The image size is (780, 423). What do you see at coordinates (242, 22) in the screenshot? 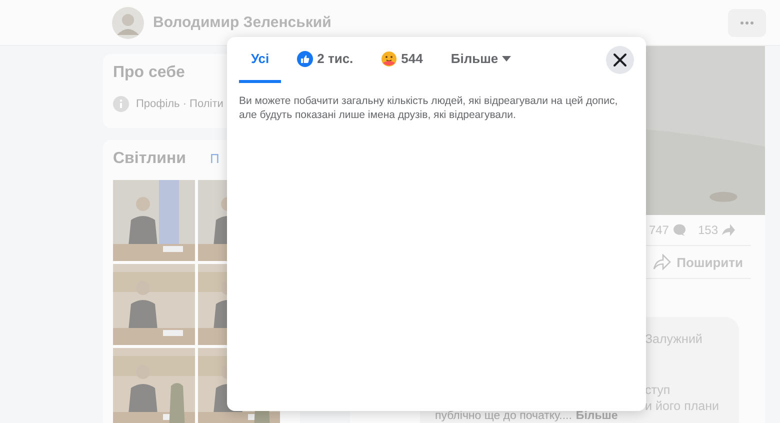
I see `profile-name: Володимир Зеленський` at bounding box center [242, 22].